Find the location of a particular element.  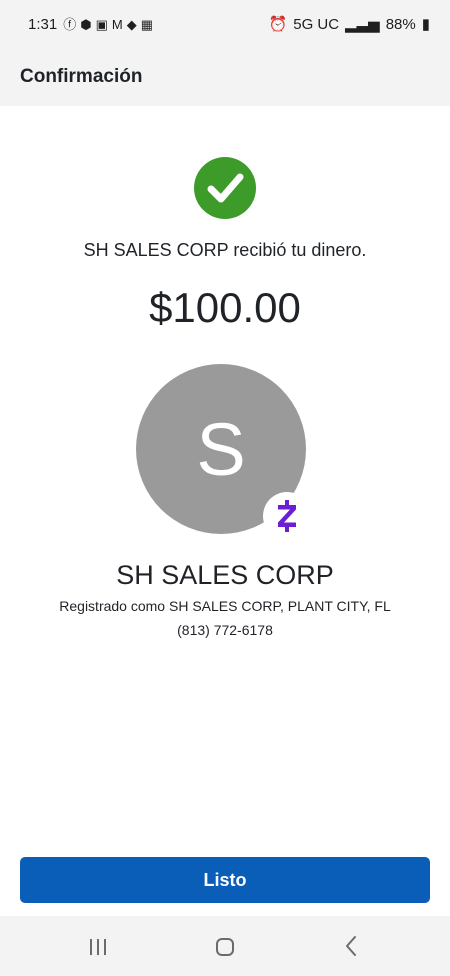

recents-icon is located at coordinates (98, 949).